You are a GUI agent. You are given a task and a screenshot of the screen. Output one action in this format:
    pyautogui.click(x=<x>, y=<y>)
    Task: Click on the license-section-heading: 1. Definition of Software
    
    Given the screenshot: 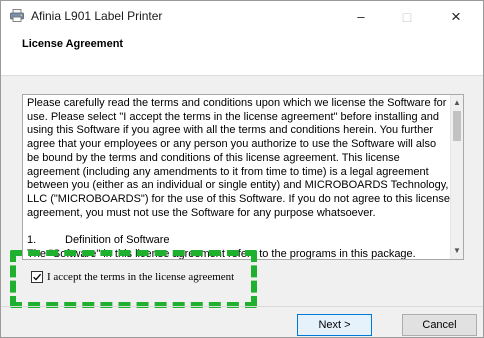 What is the action you would take?
    pyautogui.click(x=239, y=241)
    